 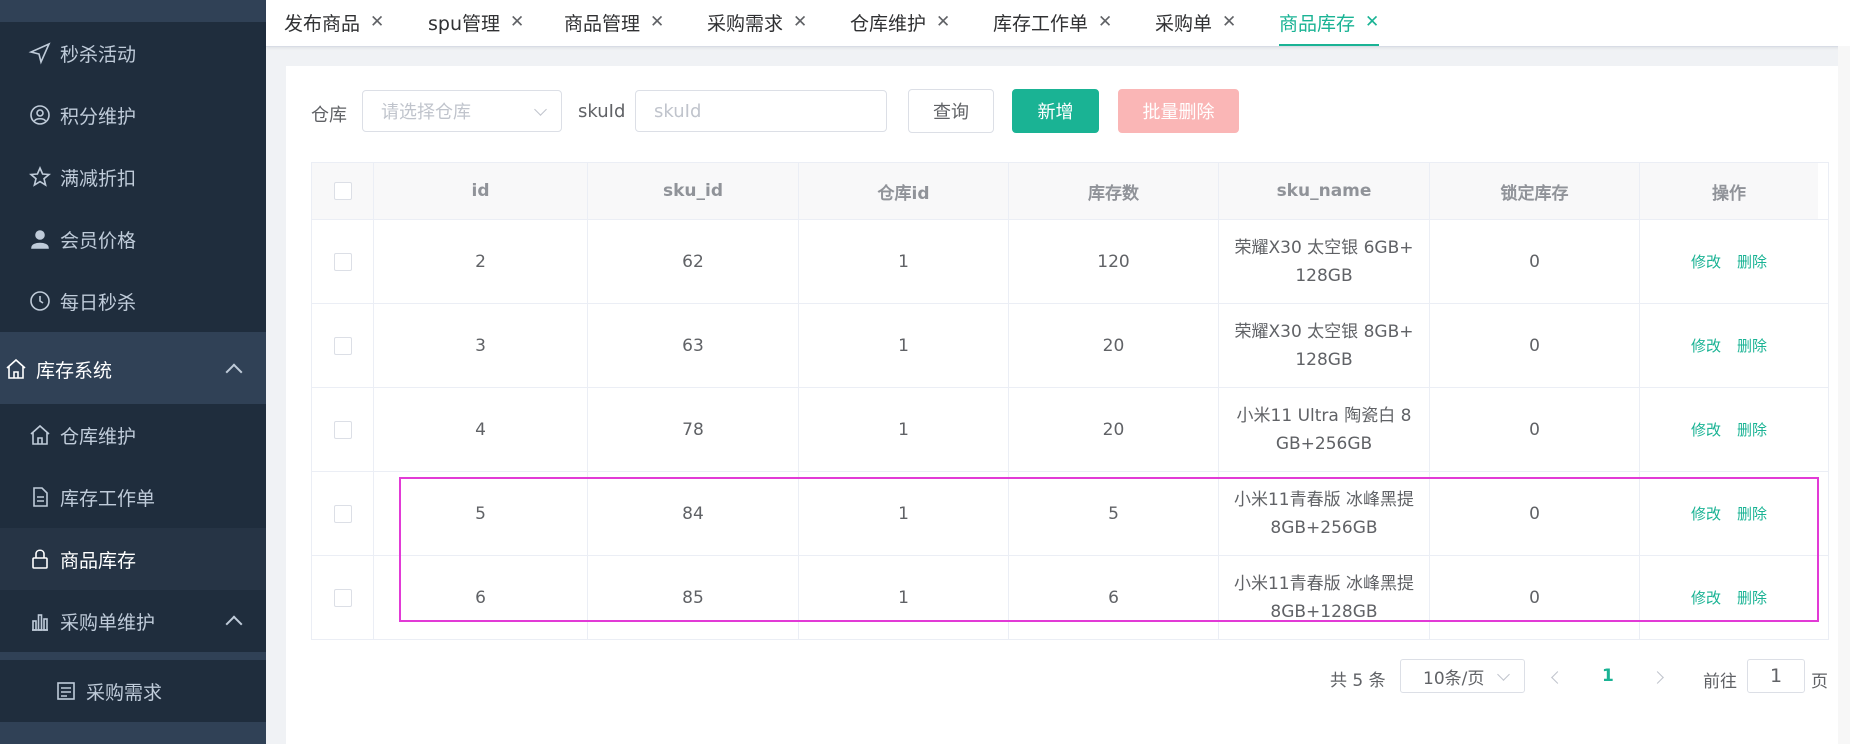 I want to click on sku-name-text: 荣耀X30 太空银 8GB+128GB, so click(x=1324, y=345).